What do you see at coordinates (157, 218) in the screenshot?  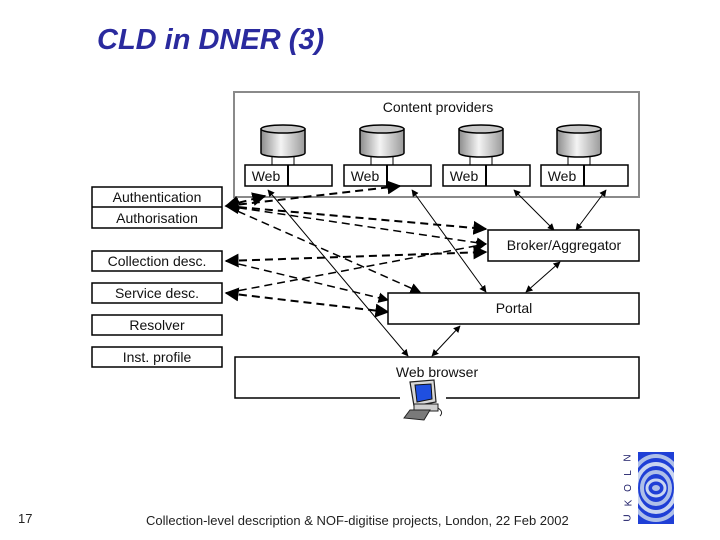 I see `service-authorisation: Authorisation` at bounding box center [157, 218].